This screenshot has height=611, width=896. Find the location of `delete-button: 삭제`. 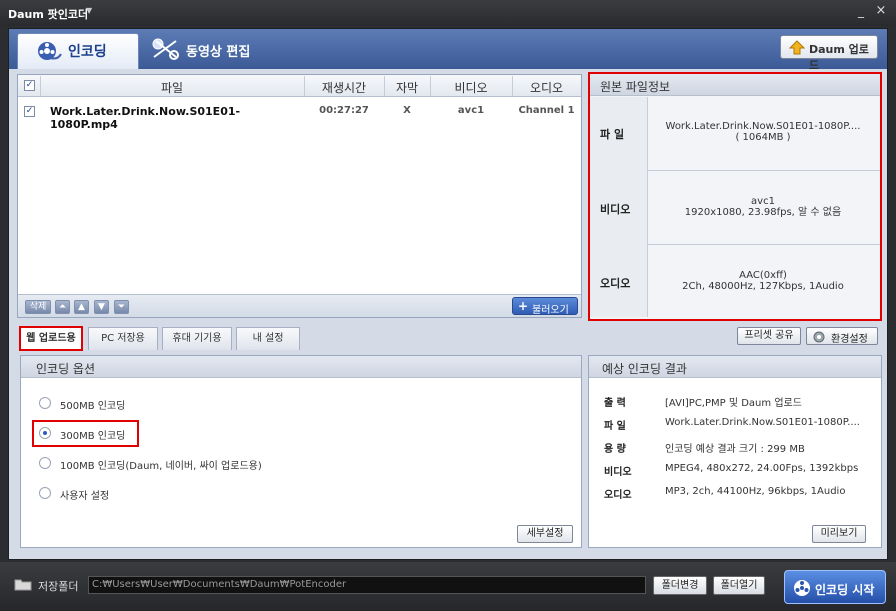

delete-button: 삭제 is located at coordinates (38, 307).